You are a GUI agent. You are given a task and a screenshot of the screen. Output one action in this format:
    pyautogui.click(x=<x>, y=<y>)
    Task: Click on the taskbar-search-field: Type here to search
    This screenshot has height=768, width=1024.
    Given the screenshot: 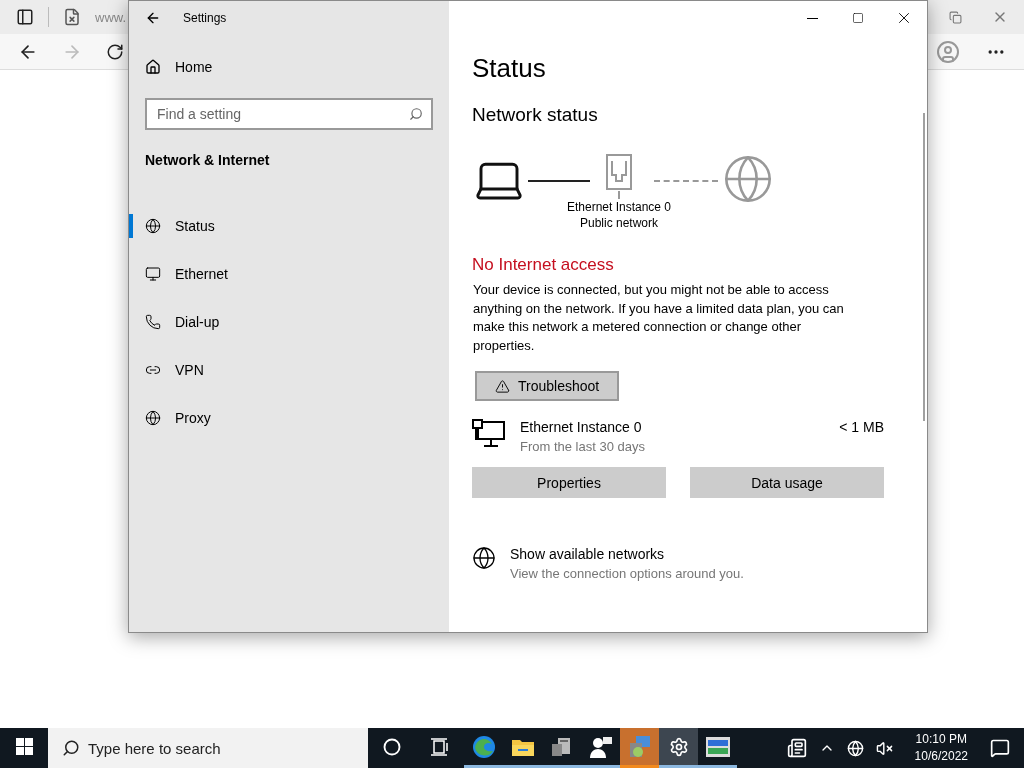 What is the action you would take?
    pyautogui.click(x=208, y=748)
    